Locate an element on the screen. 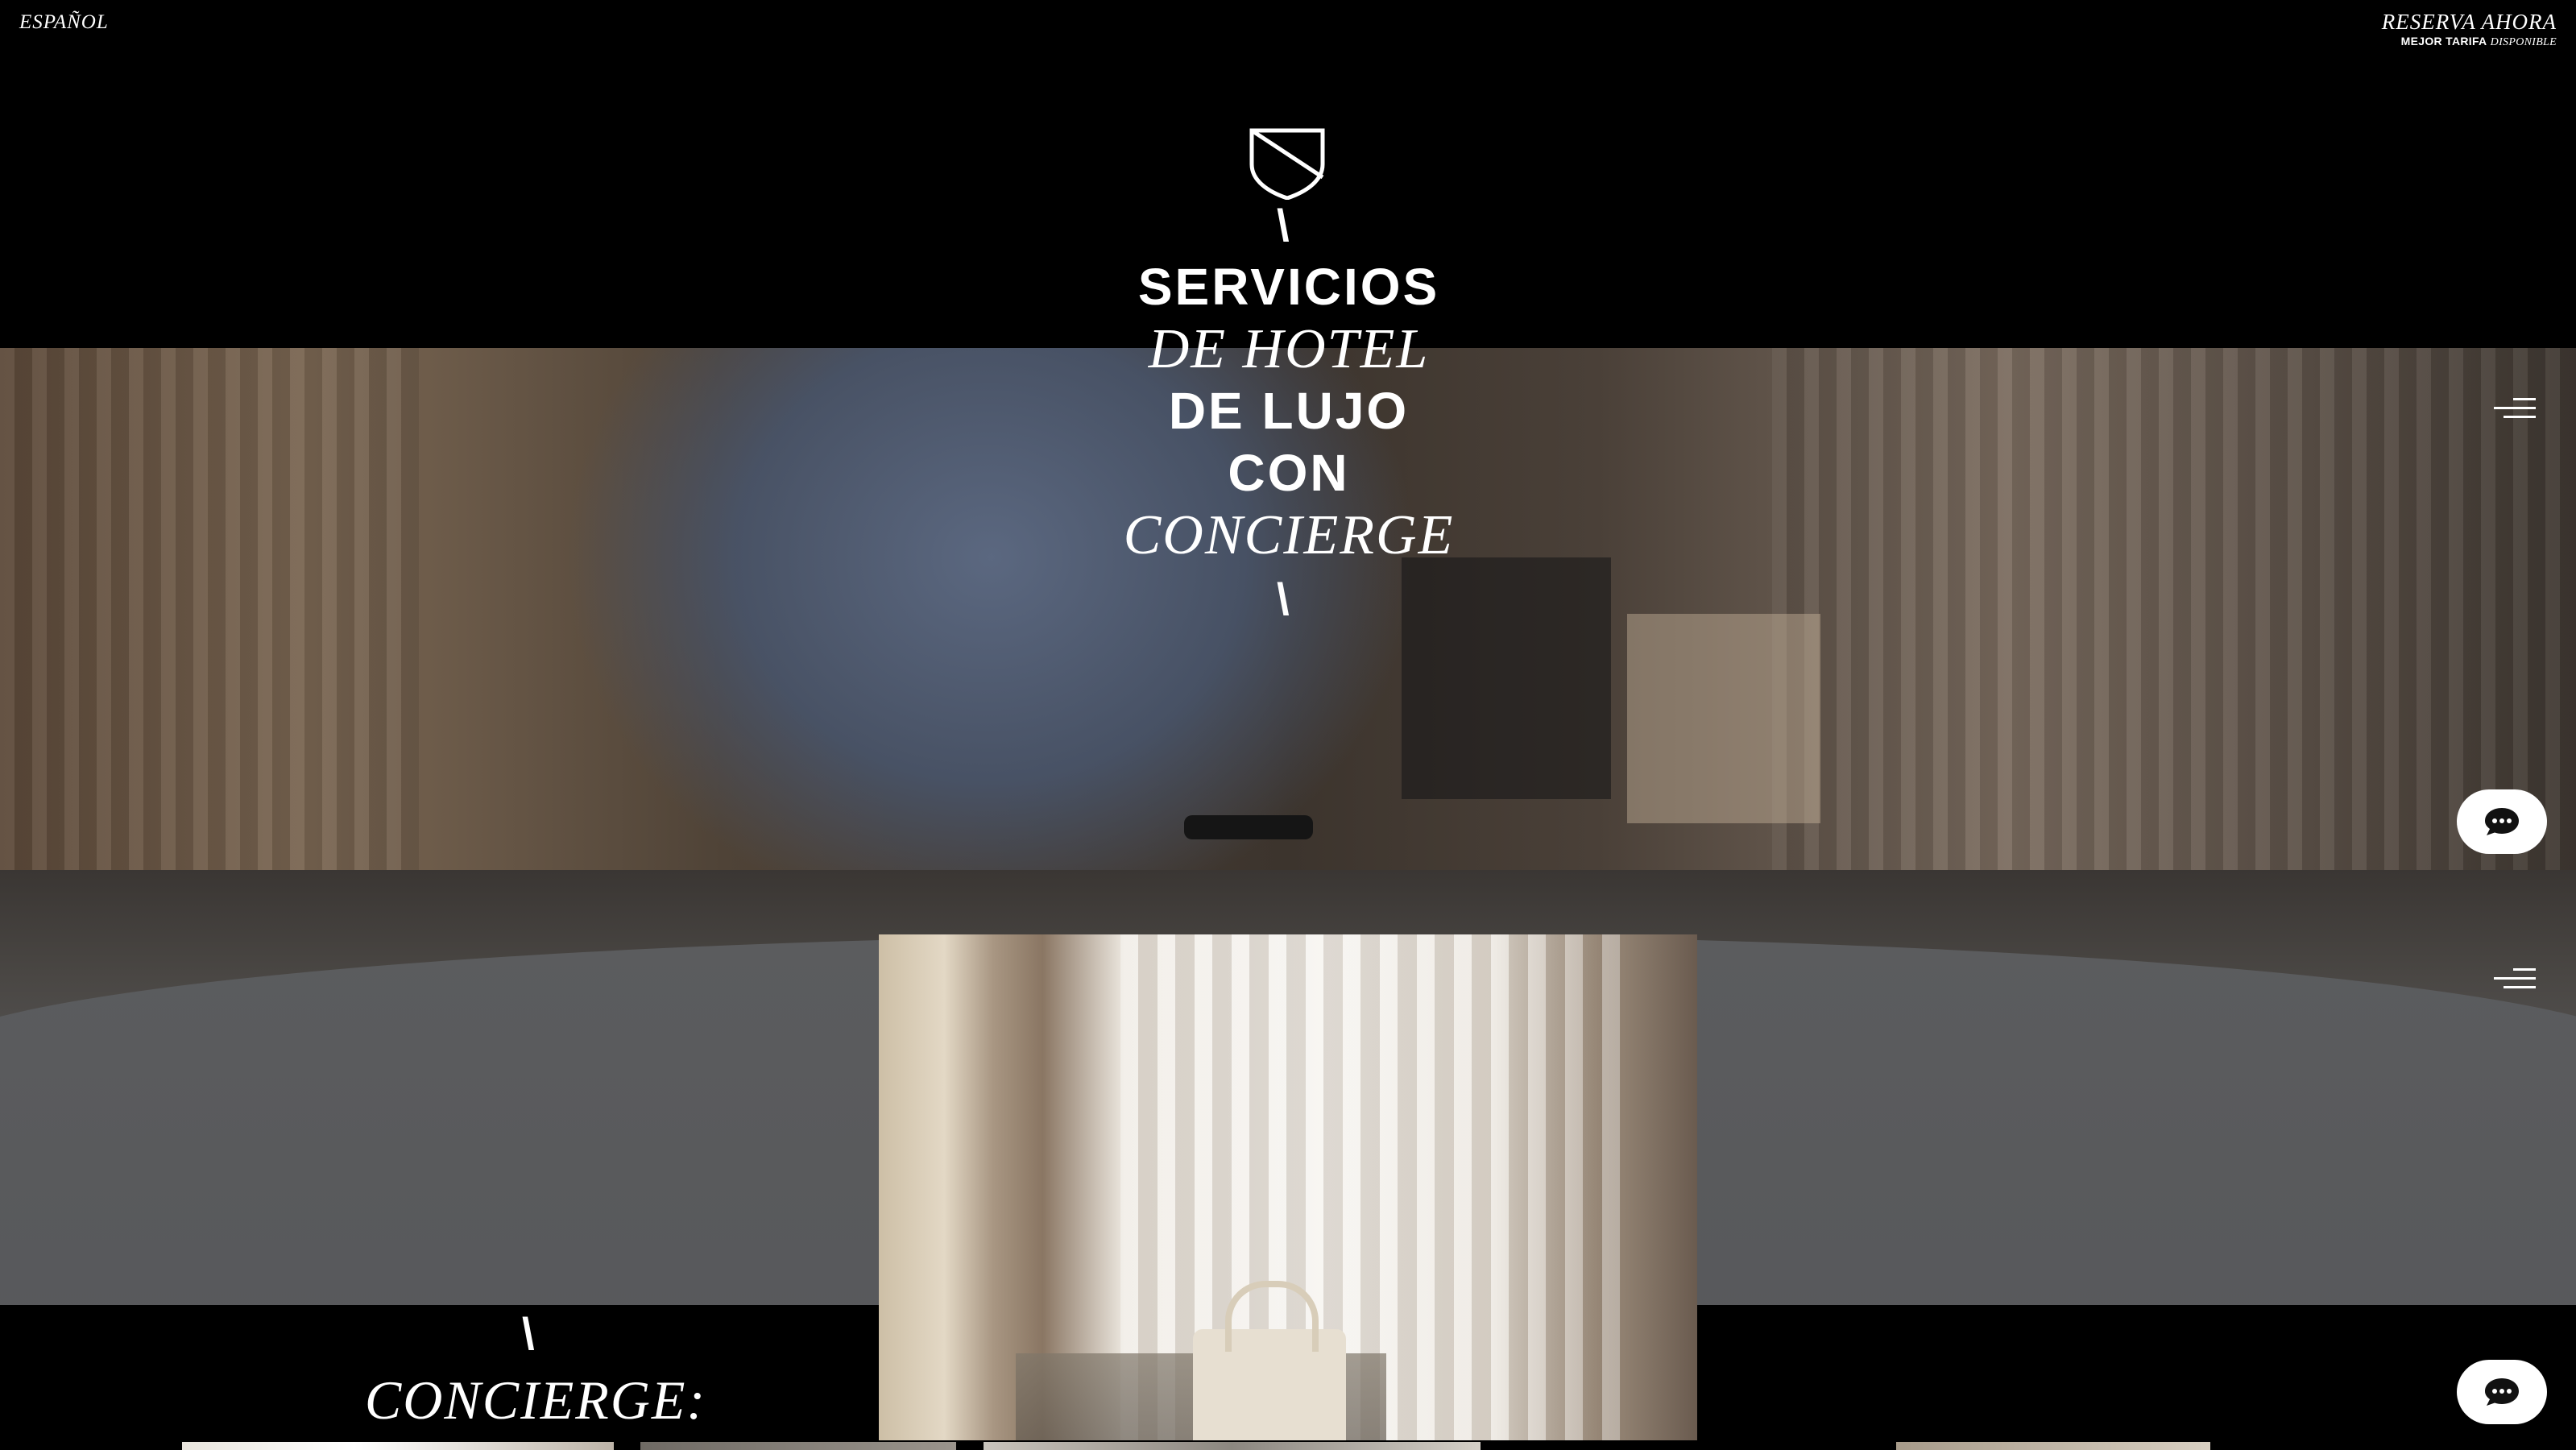  concierge-title-text: CONCIERGE: is located at coordinates (535, 1400).